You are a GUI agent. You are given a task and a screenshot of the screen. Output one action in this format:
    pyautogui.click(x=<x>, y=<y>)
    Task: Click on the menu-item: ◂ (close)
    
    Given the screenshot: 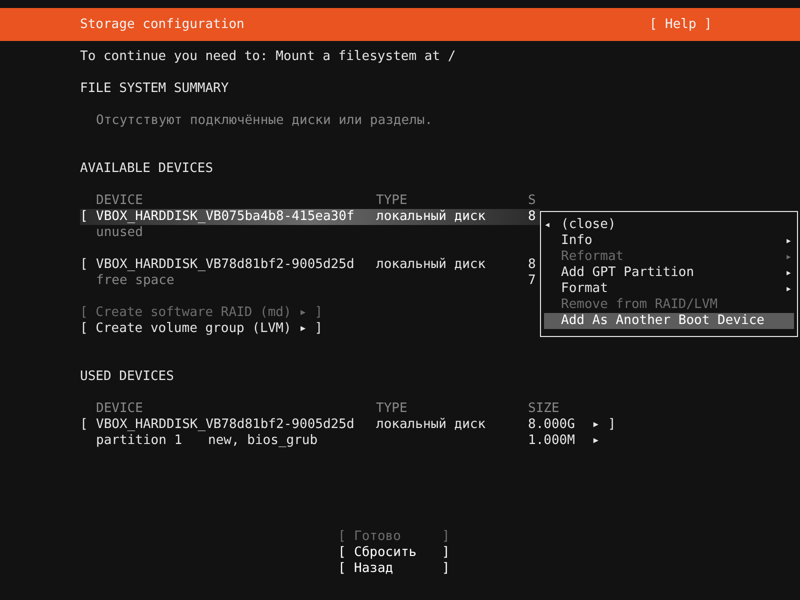 What is the action you would take?
    pyautogui.click(x=669, y=225)
    